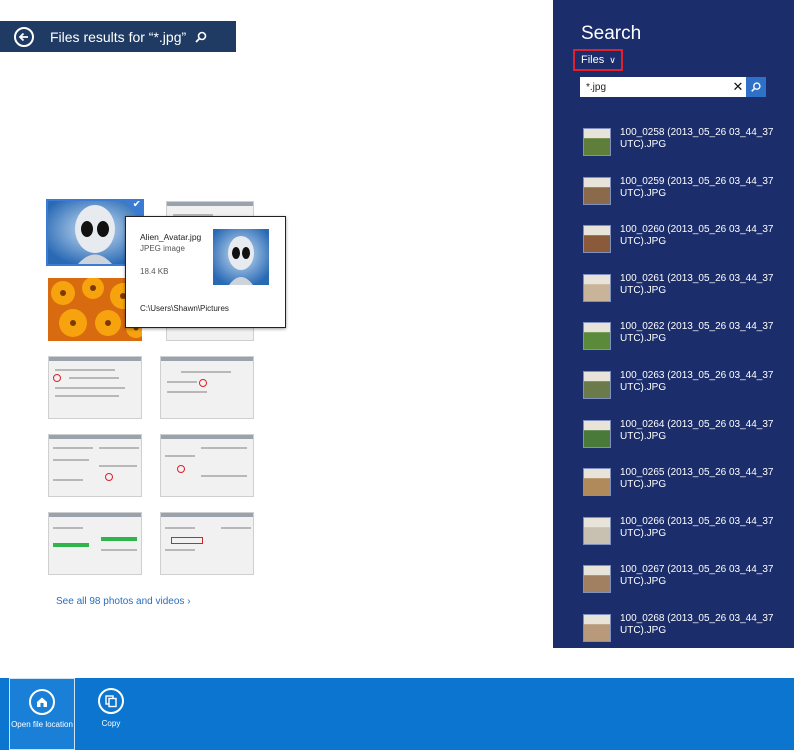 Image resolution: width=794 pixels, height=750 pixels. Describe the element at coordinates (111, 701) in the screenshot. I see `copy-icon` at that location.